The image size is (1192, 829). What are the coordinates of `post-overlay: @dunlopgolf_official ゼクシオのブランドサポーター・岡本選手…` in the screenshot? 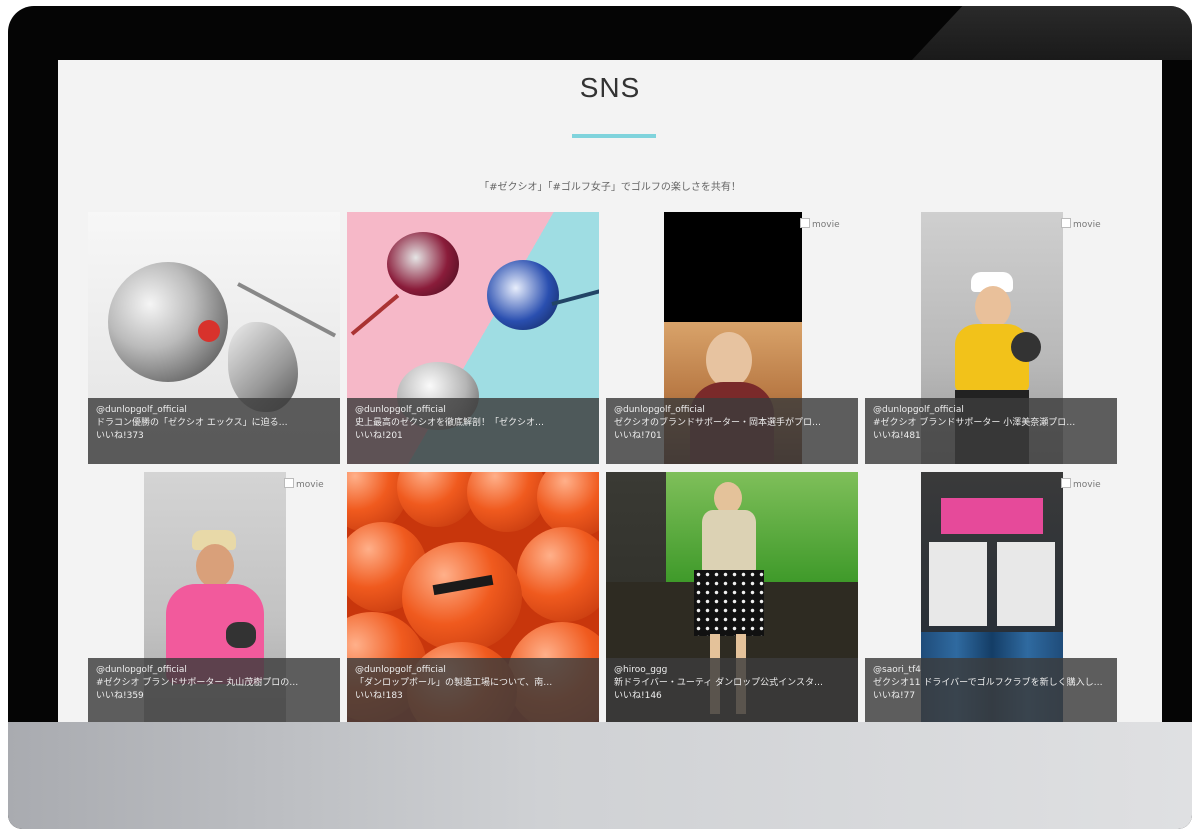 It's located at (732, 431).